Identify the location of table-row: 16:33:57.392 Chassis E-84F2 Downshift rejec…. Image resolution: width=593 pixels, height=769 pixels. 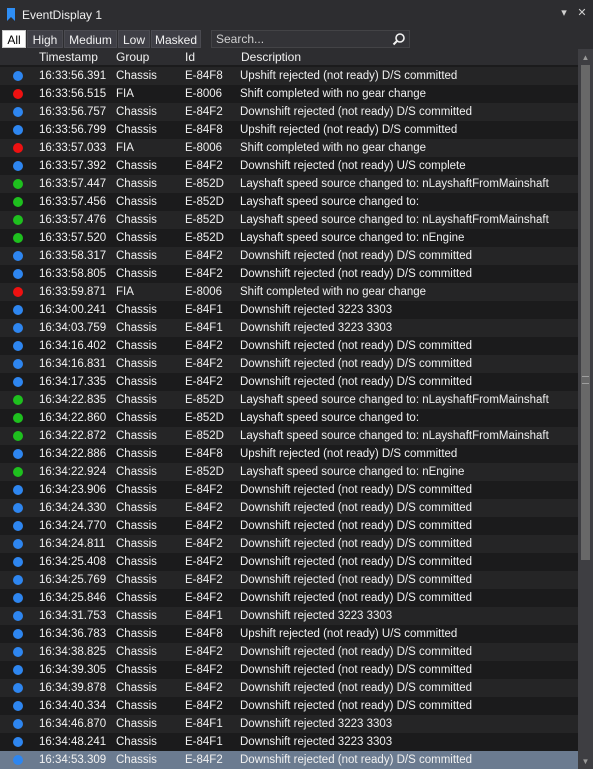
(289, 166).